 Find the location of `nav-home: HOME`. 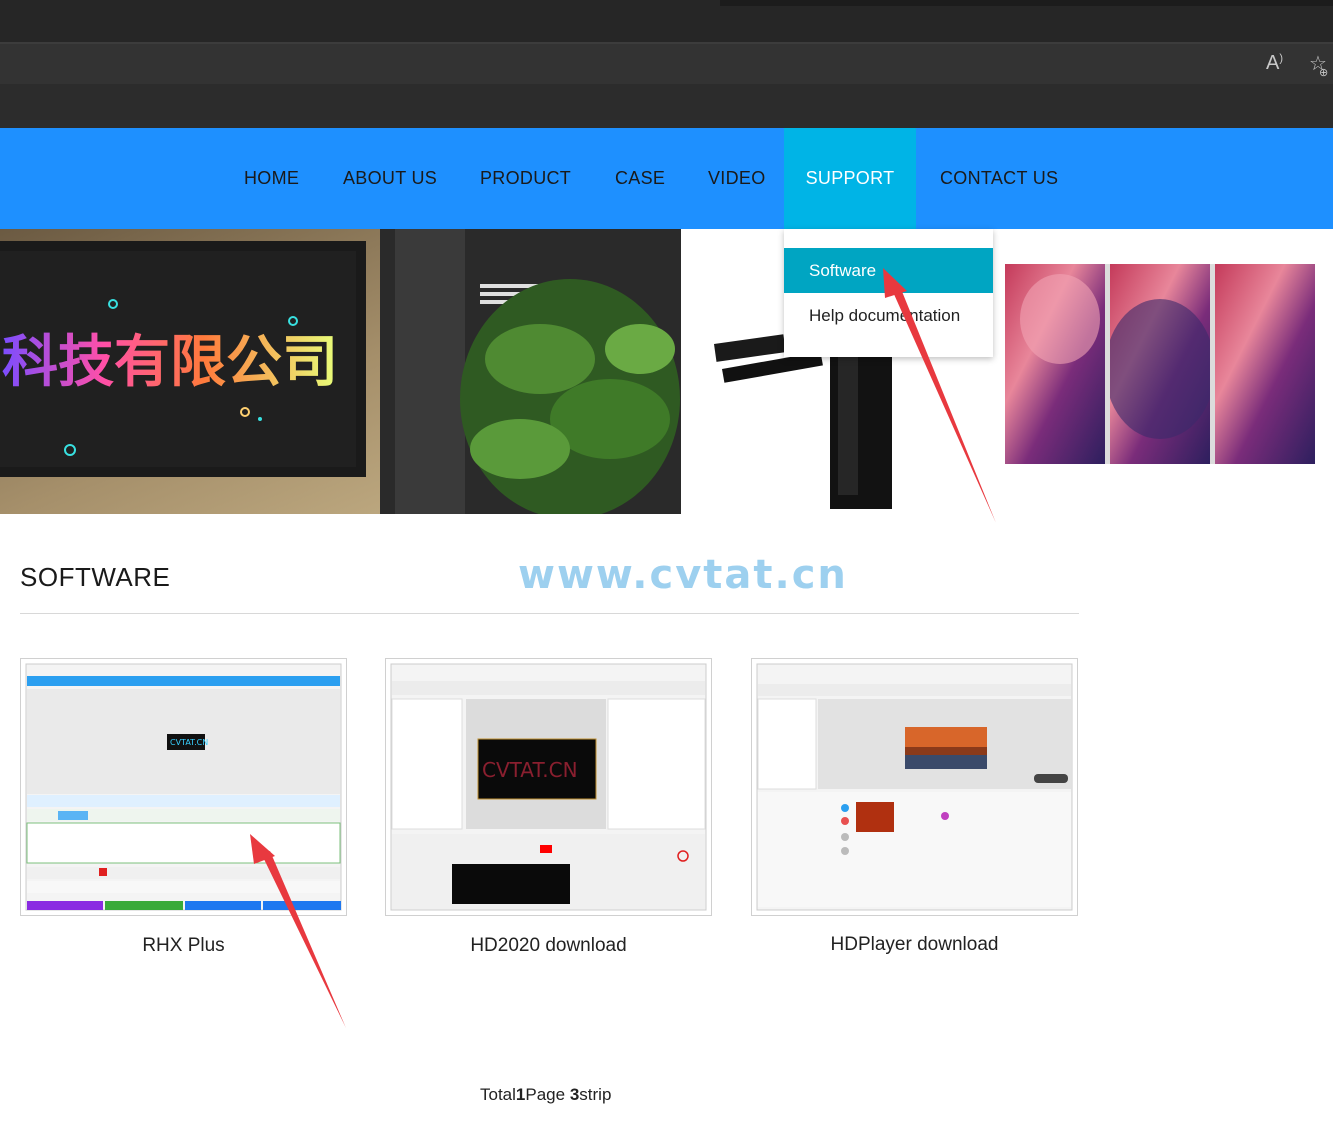

nav-home: HOME is located at coordinates (271, 178).